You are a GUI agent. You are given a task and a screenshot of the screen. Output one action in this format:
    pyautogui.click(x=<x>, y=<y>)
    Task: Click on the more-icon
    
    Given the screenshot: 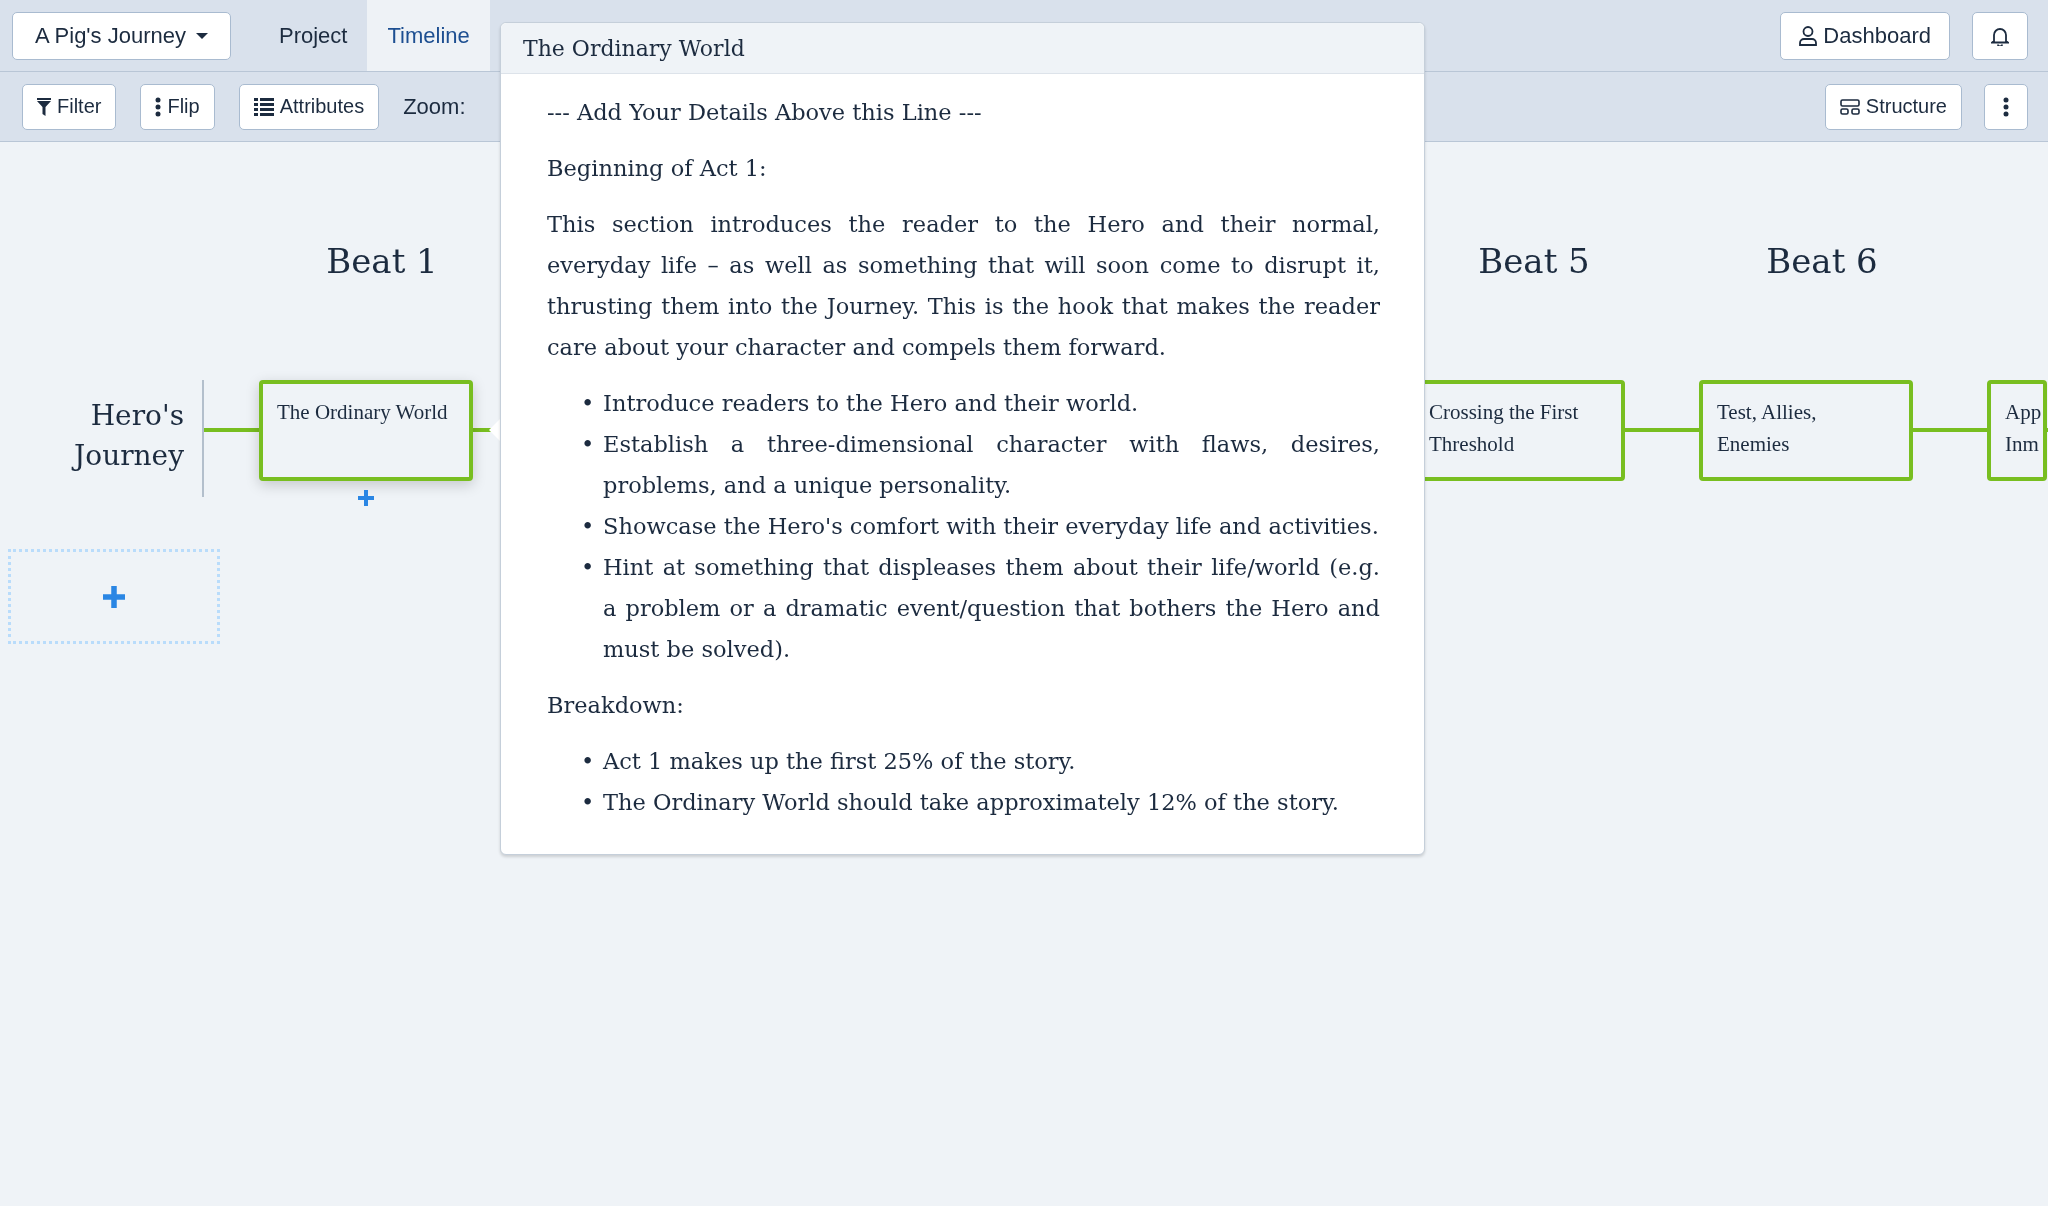 What is the action you would take?
    pyautogui.click(x=2006, y=106)
    